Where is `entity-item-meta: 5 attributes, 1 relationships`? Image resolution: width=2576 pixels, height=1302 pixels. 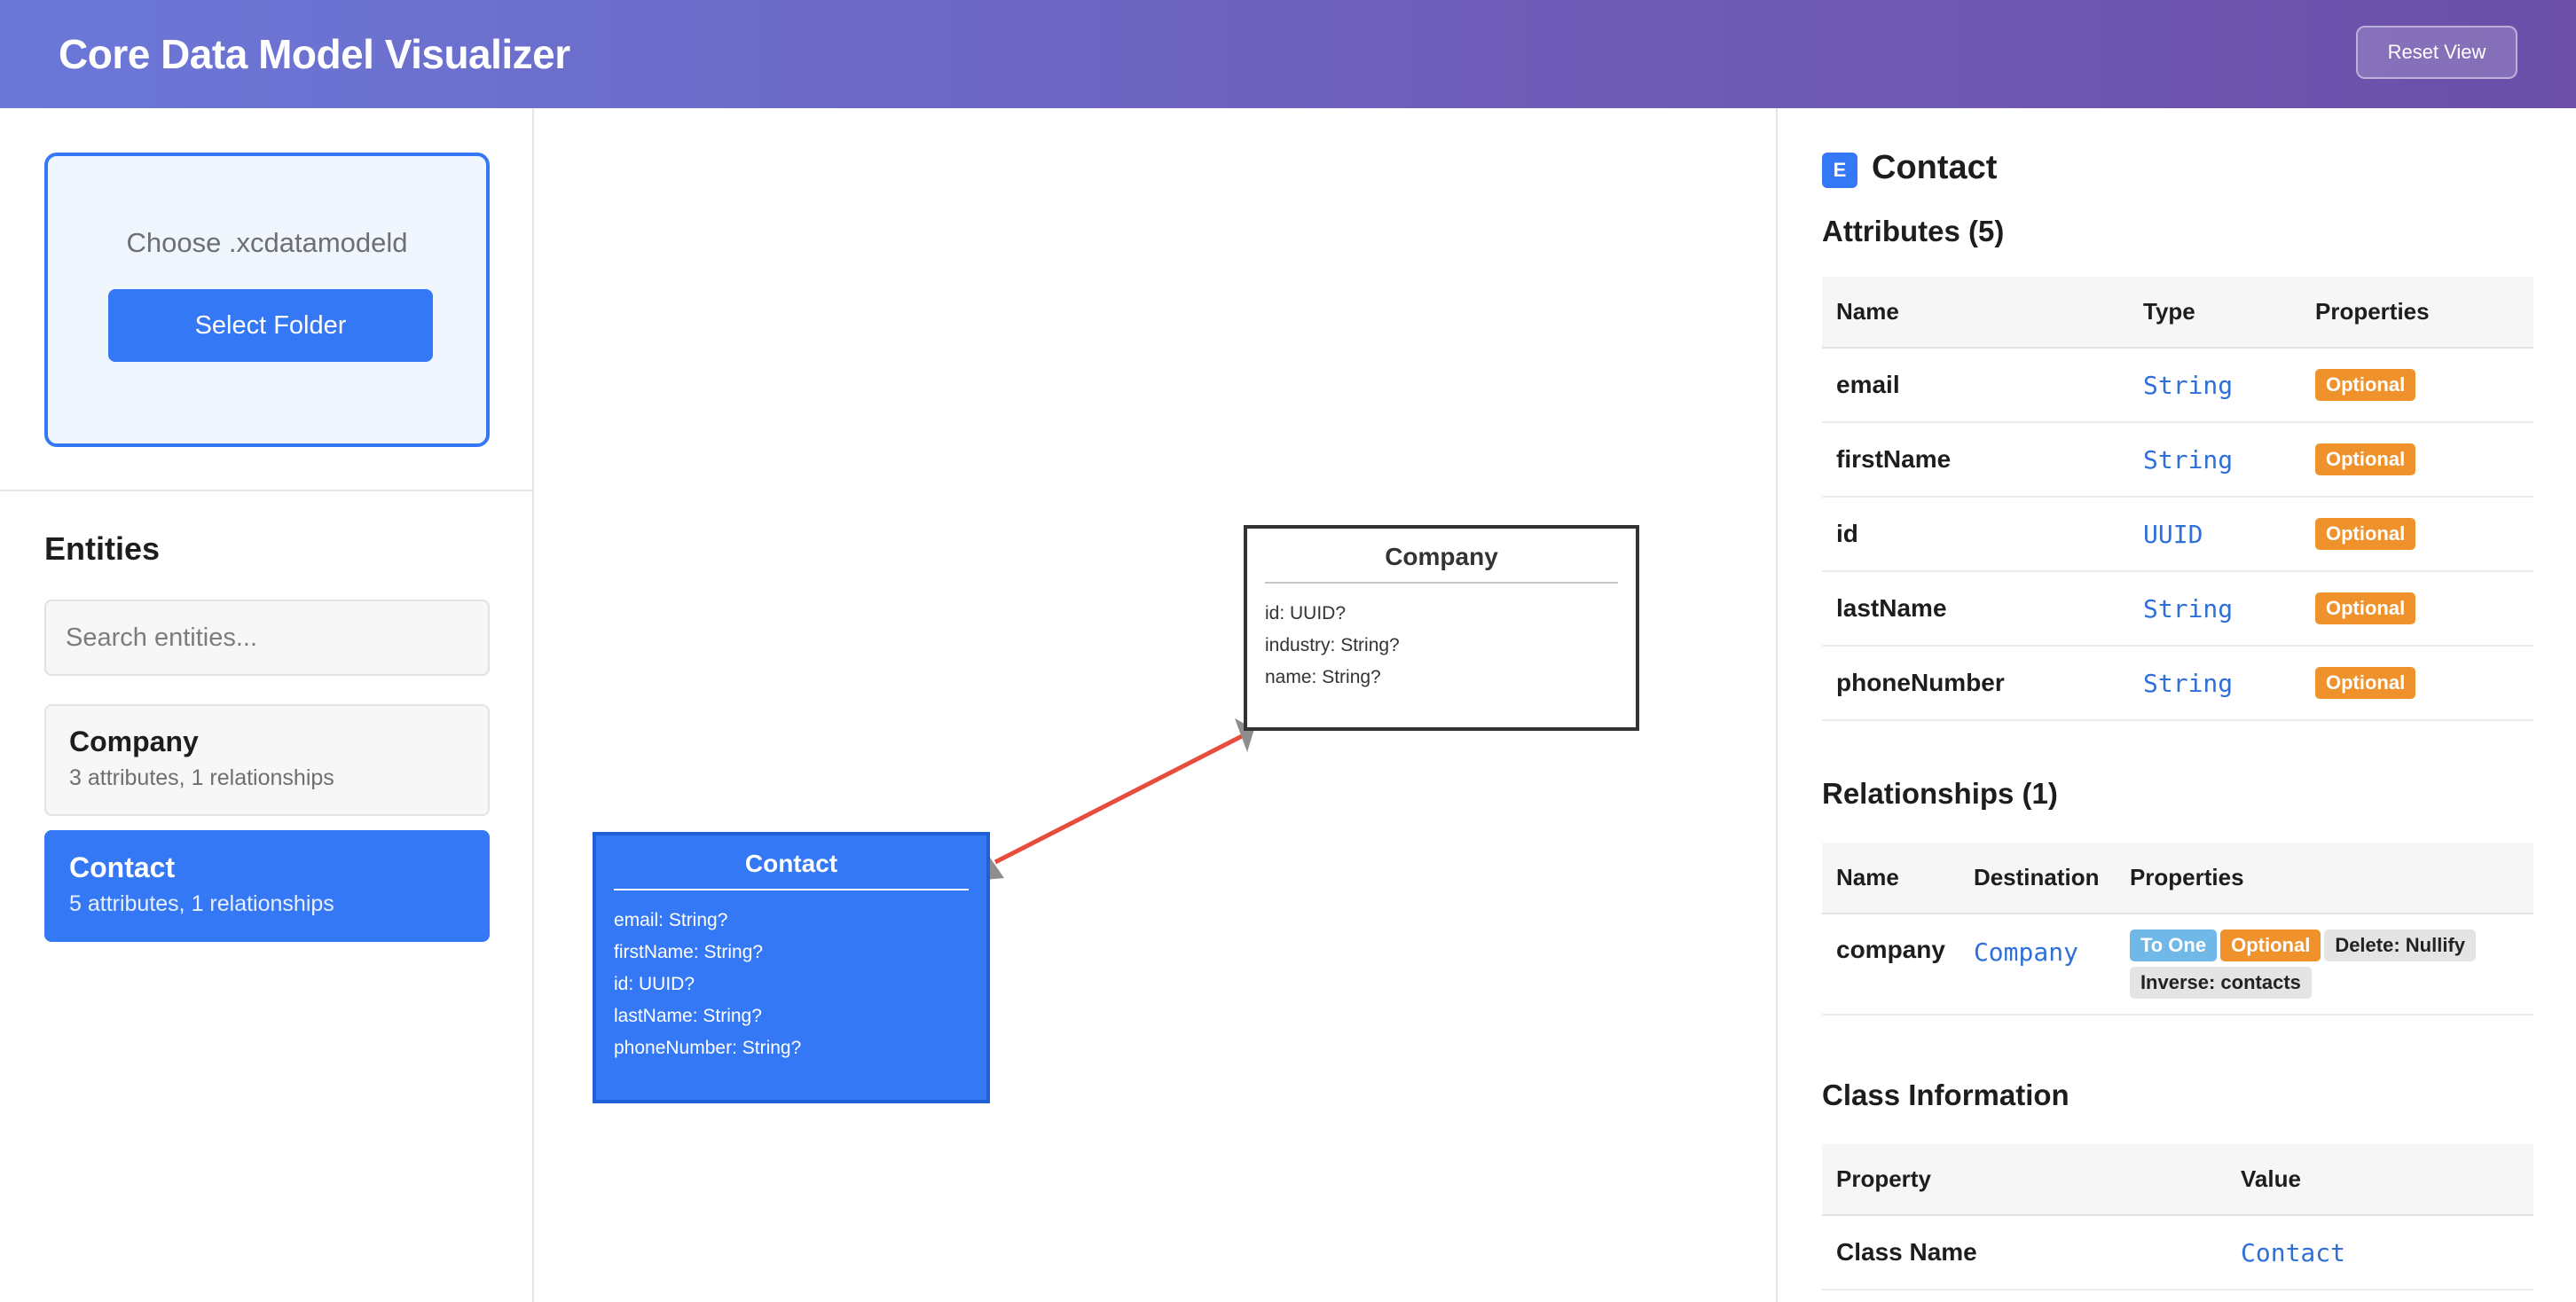 entity-item-meta: 5 attributes, 1 relationships is located at coordinates (201, 904).